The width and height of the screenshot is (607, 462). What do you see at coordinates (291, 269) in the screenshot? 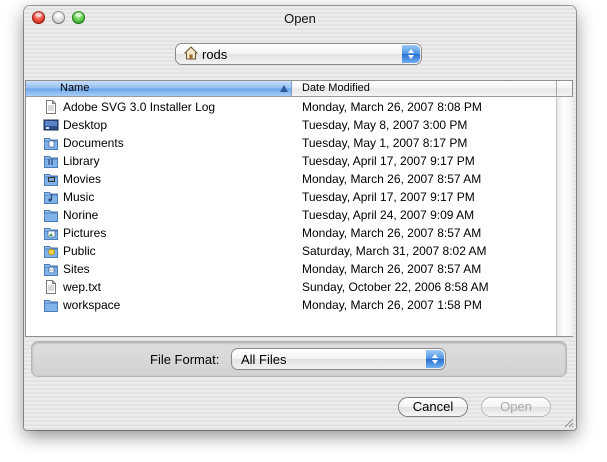
I see `file-row: Sites Monday, March 26, 2007 8:57 AM` at bounding box center [291, 269].